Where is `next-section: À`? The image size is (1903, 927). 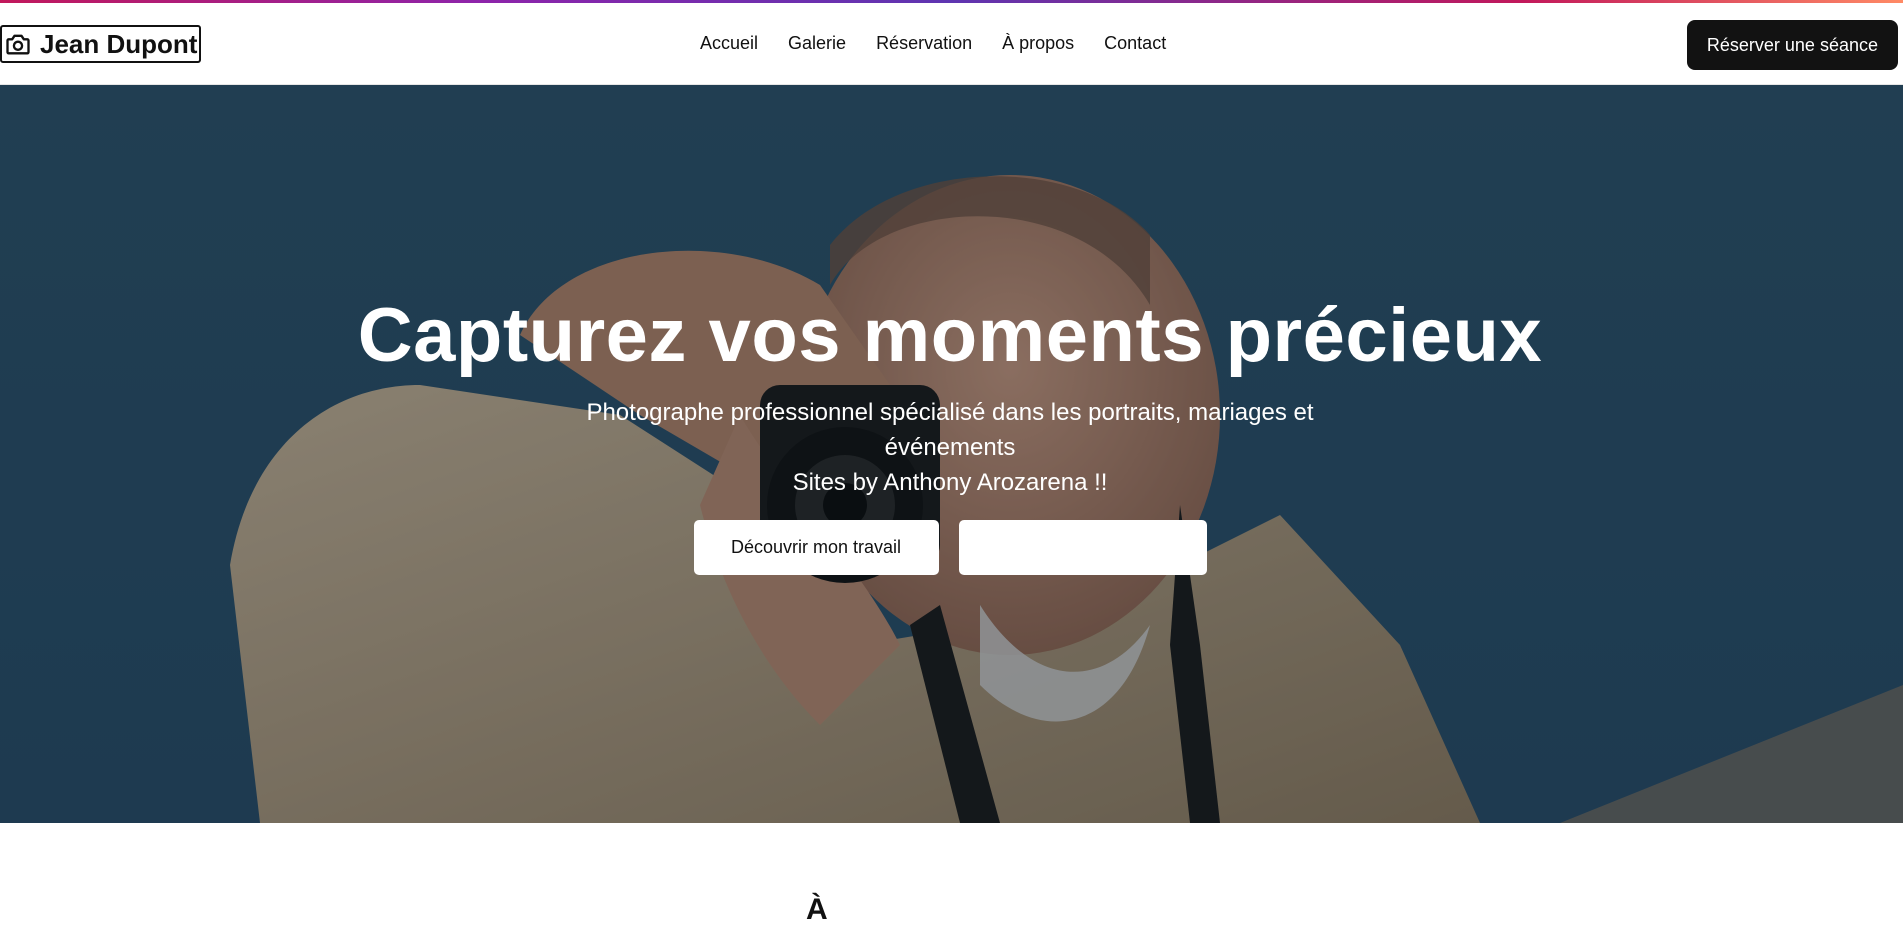 next-section: À is located at coordinates (951, 874).